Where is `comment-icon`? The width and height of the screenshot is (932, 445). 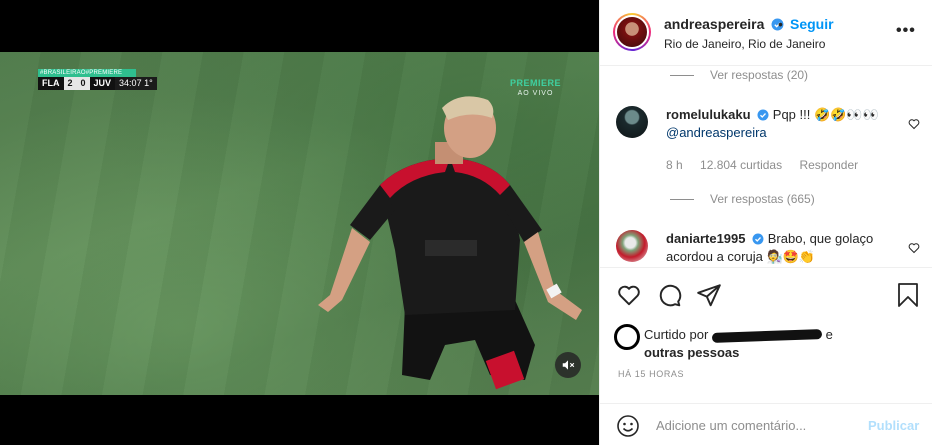 comment-icon is located at coordinates (669, 295).